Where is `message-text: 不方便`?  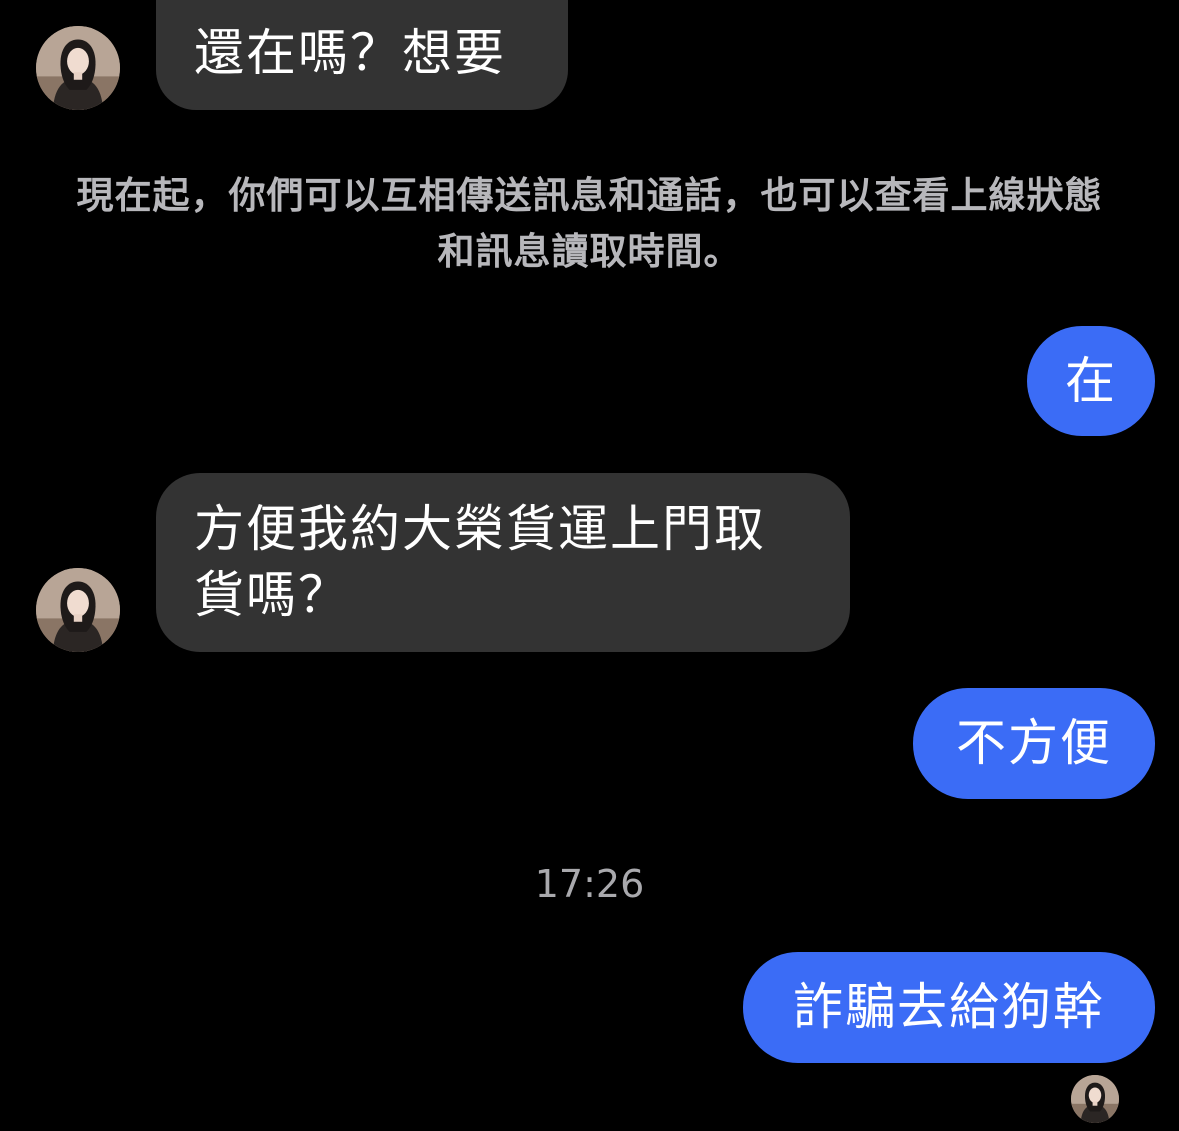 message-text: 不方便 is located at coordinates (1034, 743).